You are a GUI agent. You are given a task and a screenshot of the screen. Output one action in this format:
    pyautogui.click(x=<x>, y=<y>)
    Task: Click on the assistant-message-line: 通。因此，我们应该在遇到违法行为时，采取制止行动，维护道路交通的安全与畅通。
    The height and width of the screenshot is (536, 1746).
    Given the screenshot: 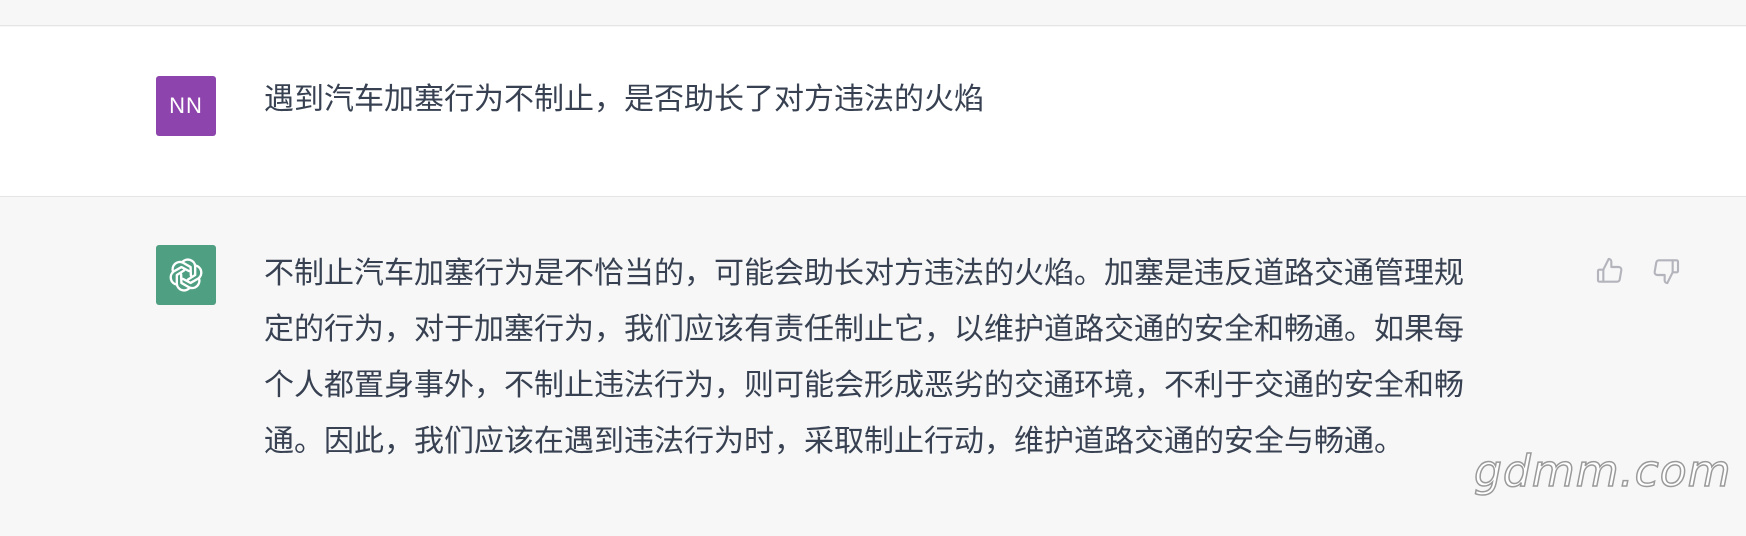 What is the action you would take?
    pyautogui.click(x=834, y=441)
    